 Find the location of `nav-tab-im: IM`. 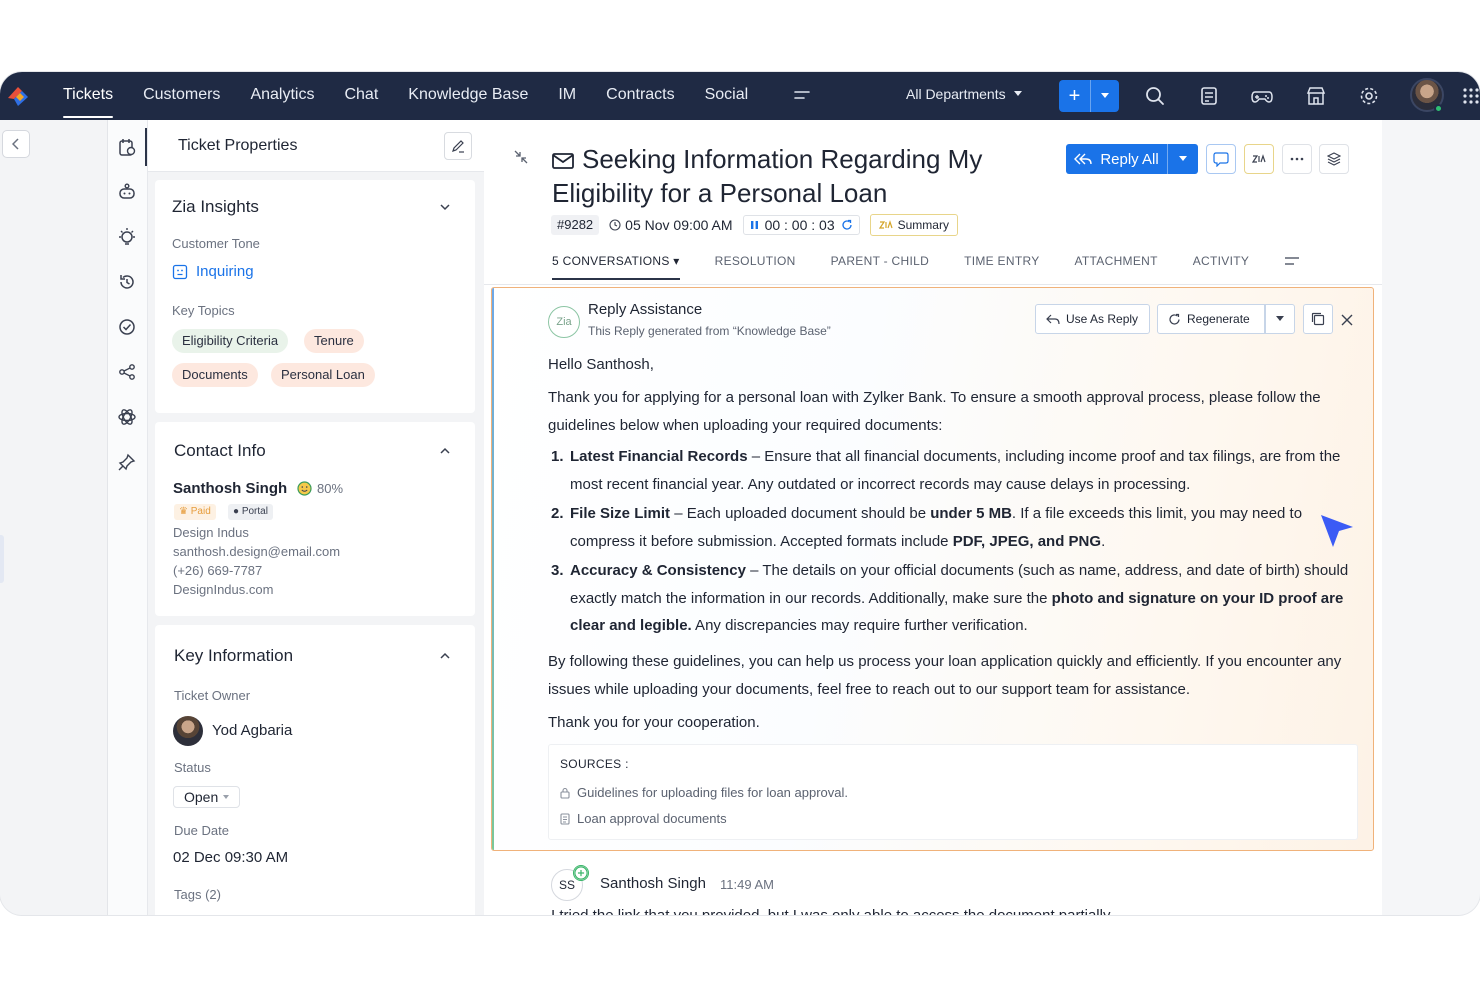

nav-tab-im: IM is located at coordinates (567, 96).